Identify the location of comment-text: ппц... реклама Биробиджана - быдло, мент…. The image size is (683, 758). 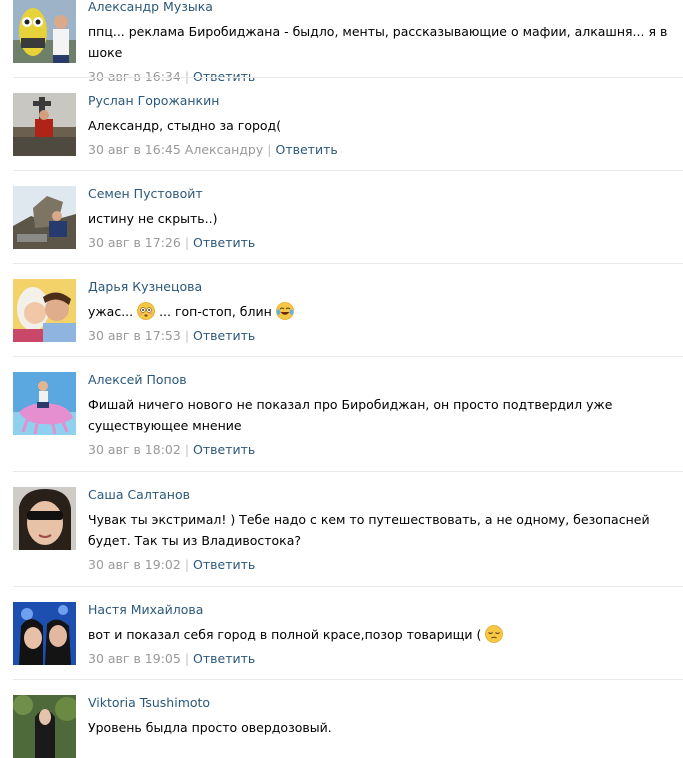
(378, 42).